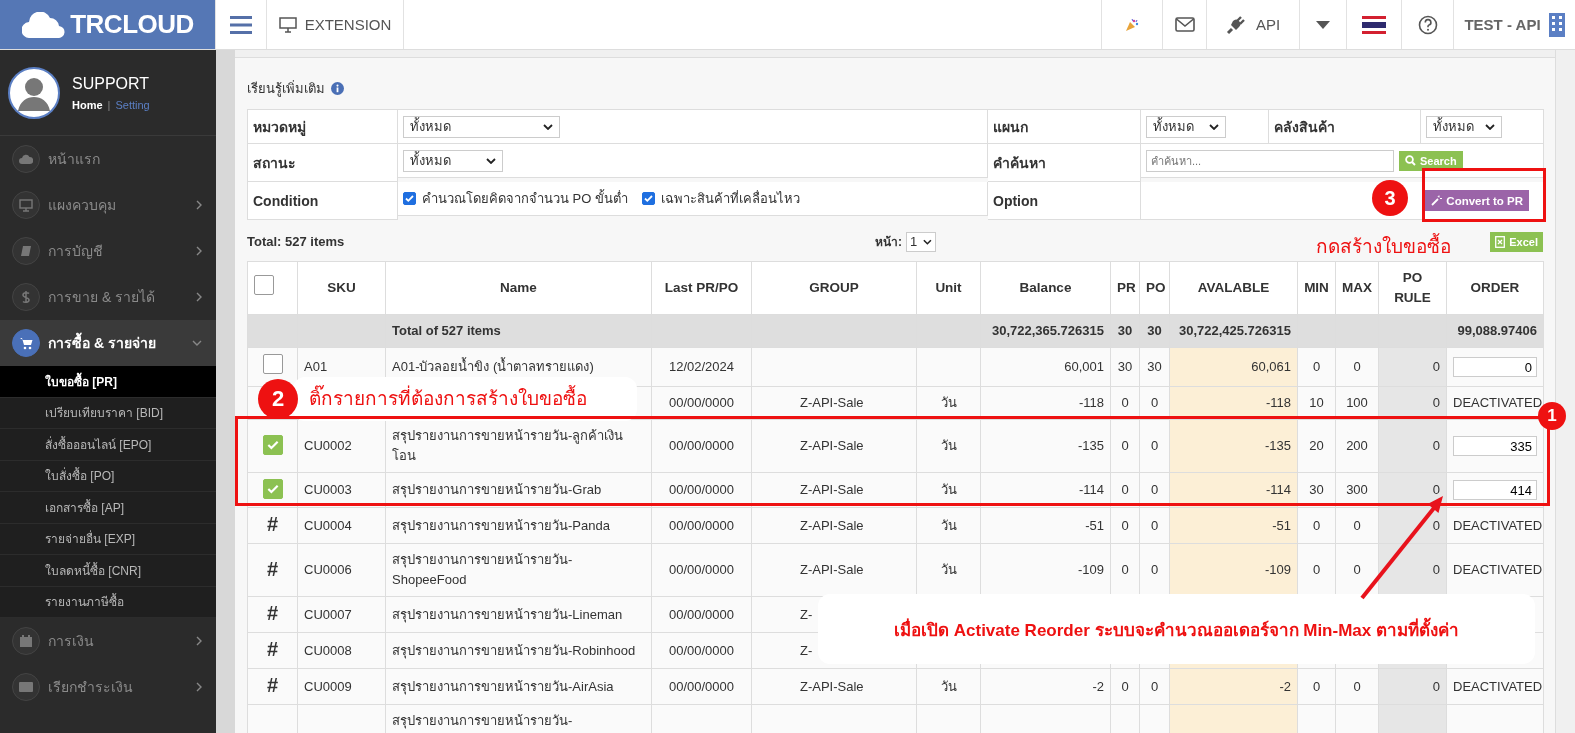 This screenshot has width=1575, height=733. Describe the element at coordinates (1316, 402) in the screenshot. I see `table-cell: 10` at that location.